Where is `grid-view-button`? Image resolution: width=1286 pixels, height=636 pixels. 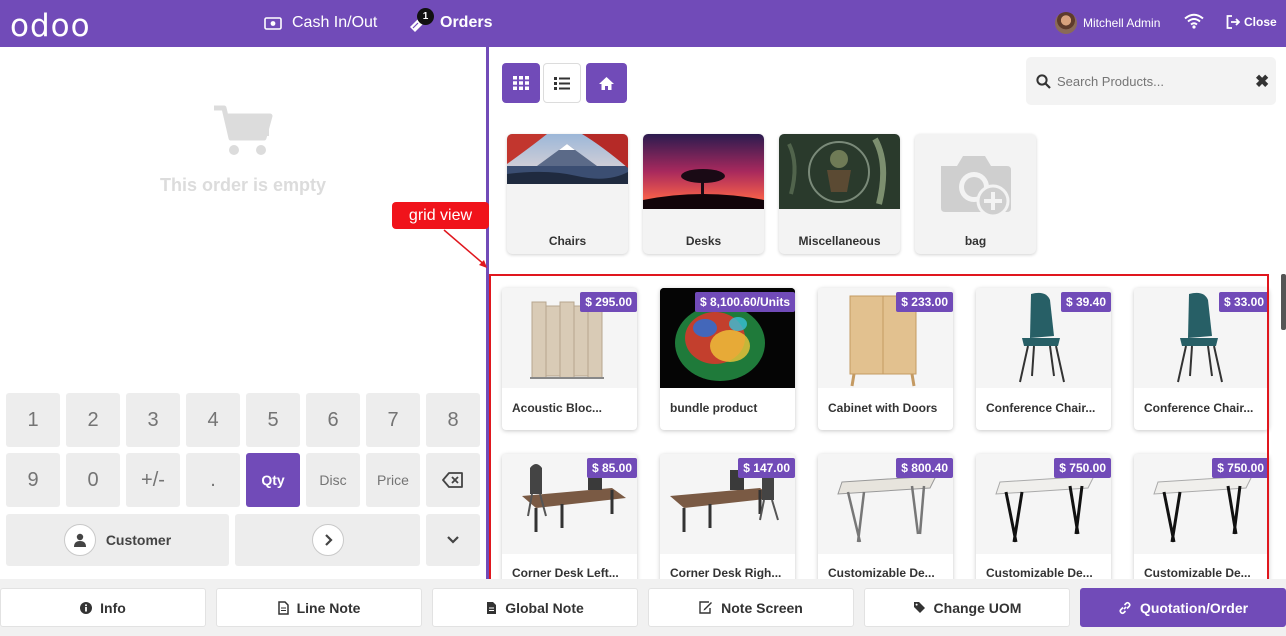
grid-view-button is located at coordinates (521, 83).